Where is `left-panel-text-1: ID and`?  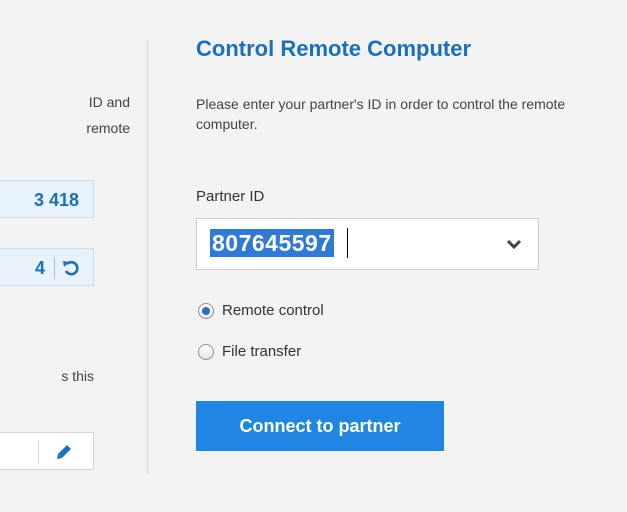
left-panel-text-1: ID and is located at coordinates (109, 102).